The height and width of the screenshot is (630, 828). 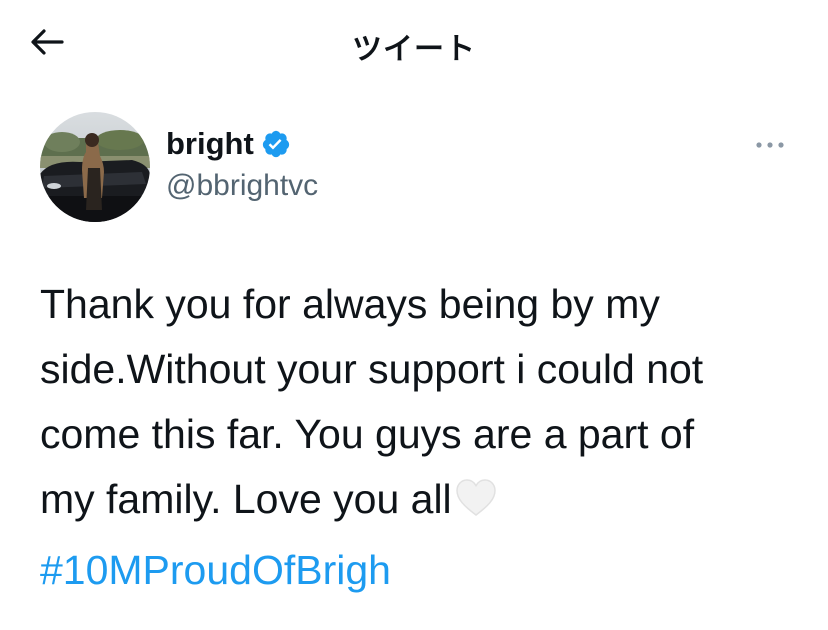 I want to click on top-bar: ツイート, so click(x=414, y=44).